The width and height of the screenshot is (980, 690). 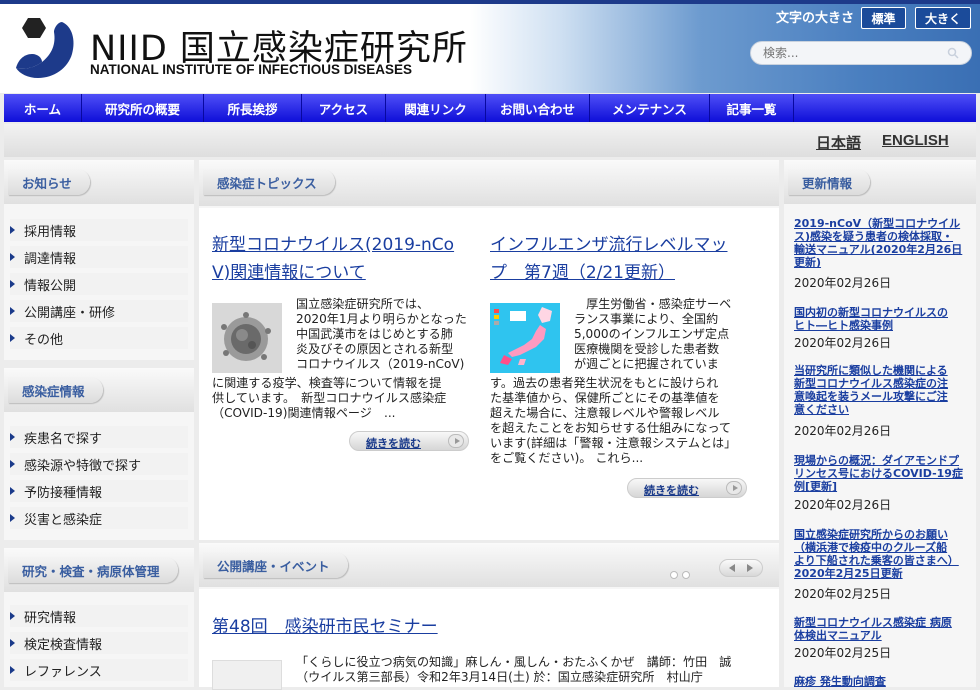 I want to click on search-box, so click(x=861, y=53).